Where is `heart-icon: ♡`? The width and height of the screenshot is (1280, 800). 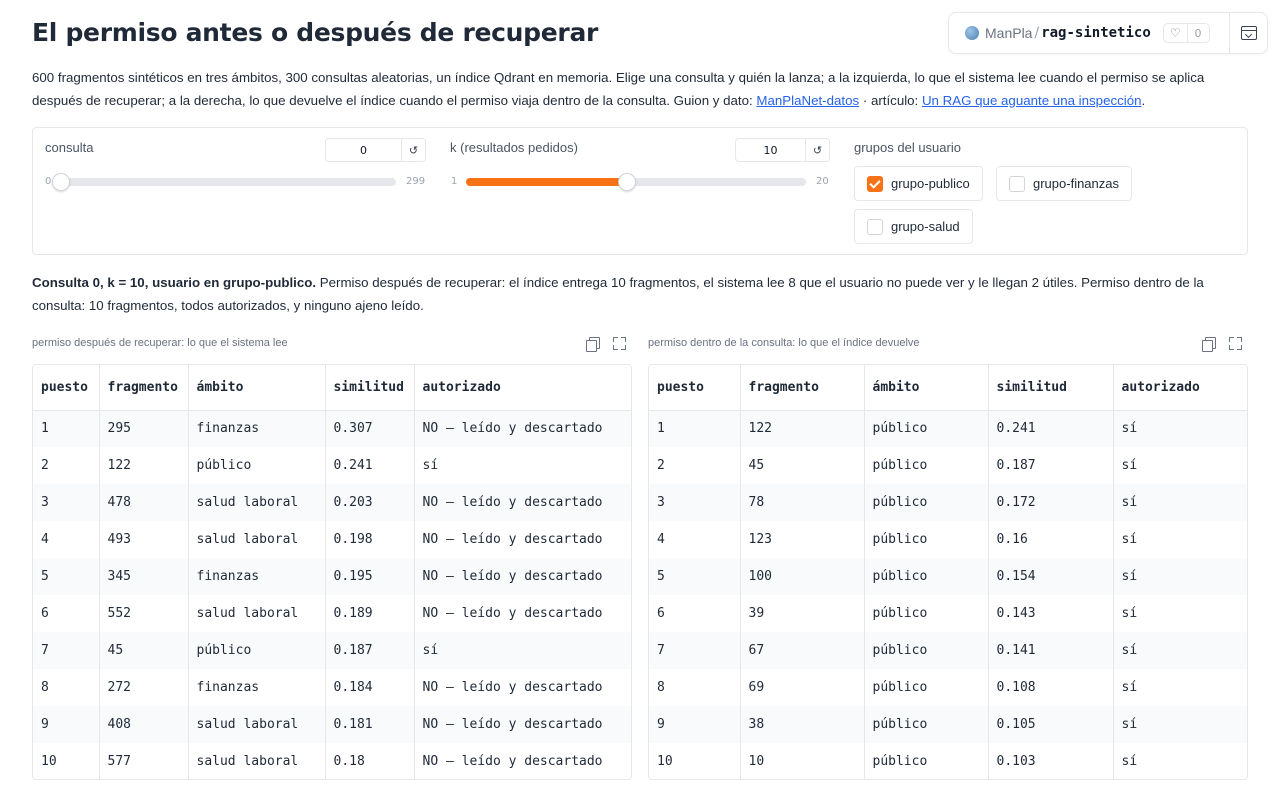
heart-icon: ♡ is located at coordinates (1176, 33).